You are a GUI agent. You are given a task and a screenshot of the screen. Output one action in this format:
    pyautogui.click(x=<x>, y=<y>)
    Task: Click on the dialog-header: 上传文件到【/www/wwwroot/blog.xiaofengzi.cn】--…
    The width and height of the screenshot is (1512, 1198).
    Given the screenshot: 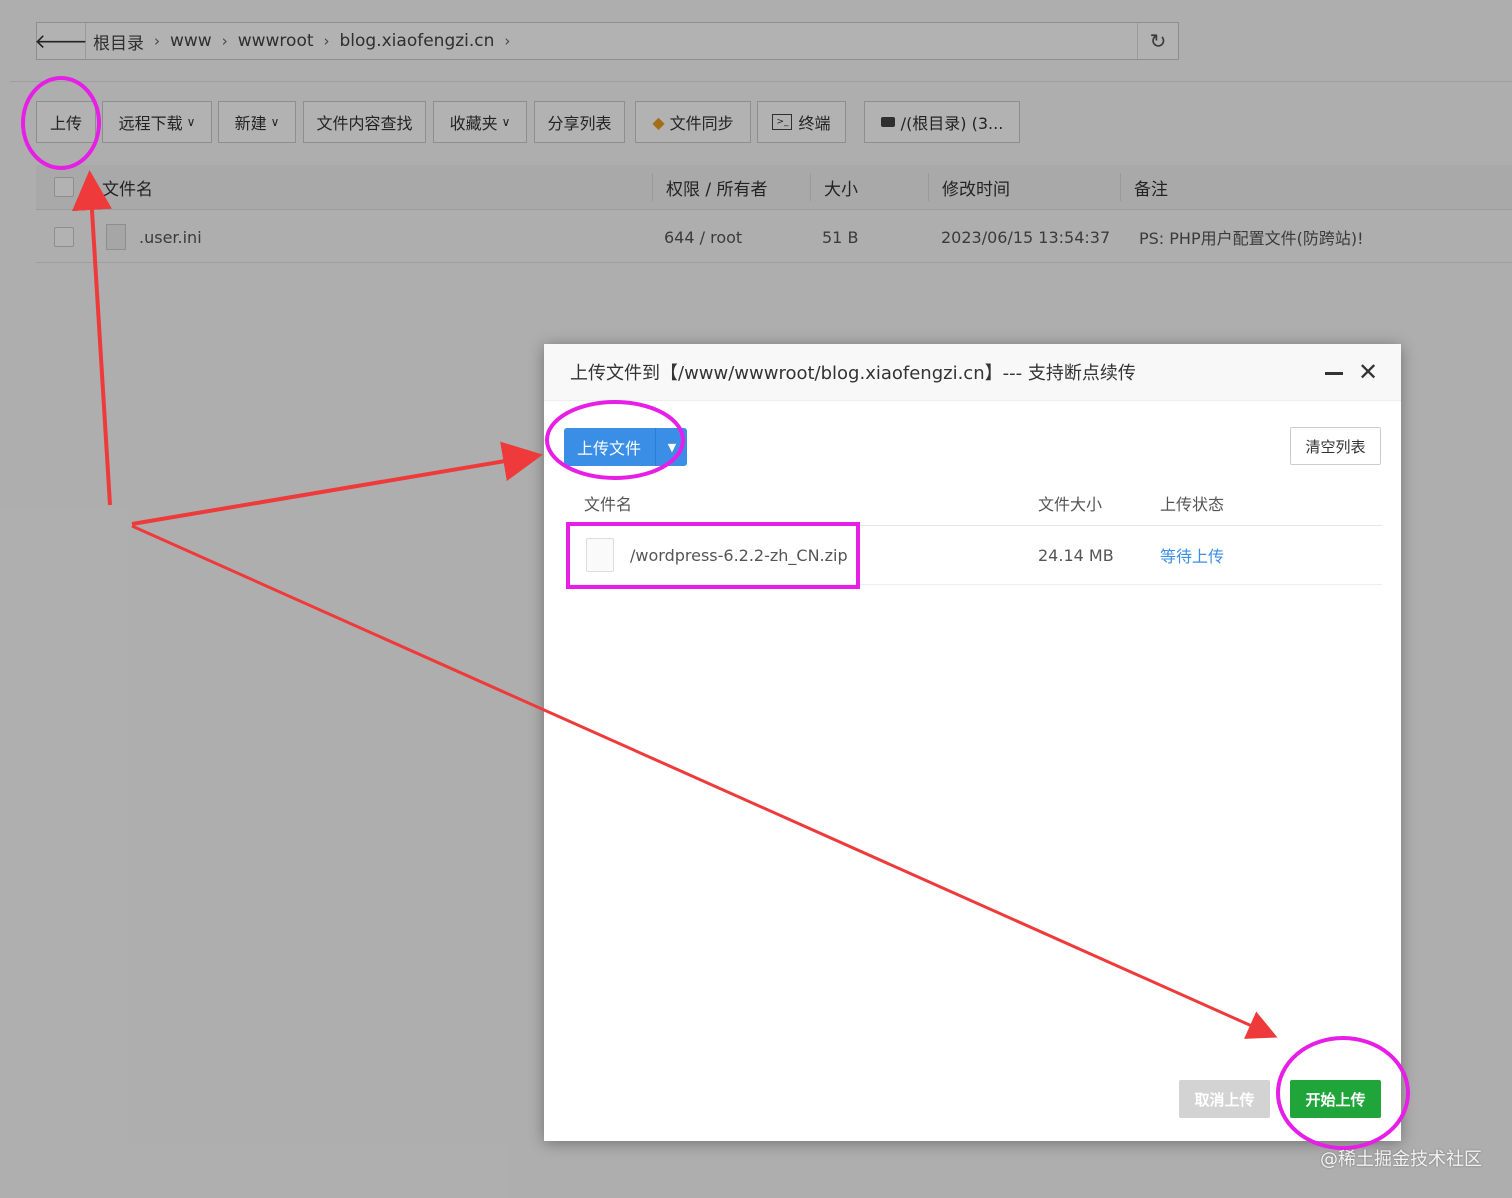 What is the action you would take?
    pyautogui.click(x=972, y=372)
    